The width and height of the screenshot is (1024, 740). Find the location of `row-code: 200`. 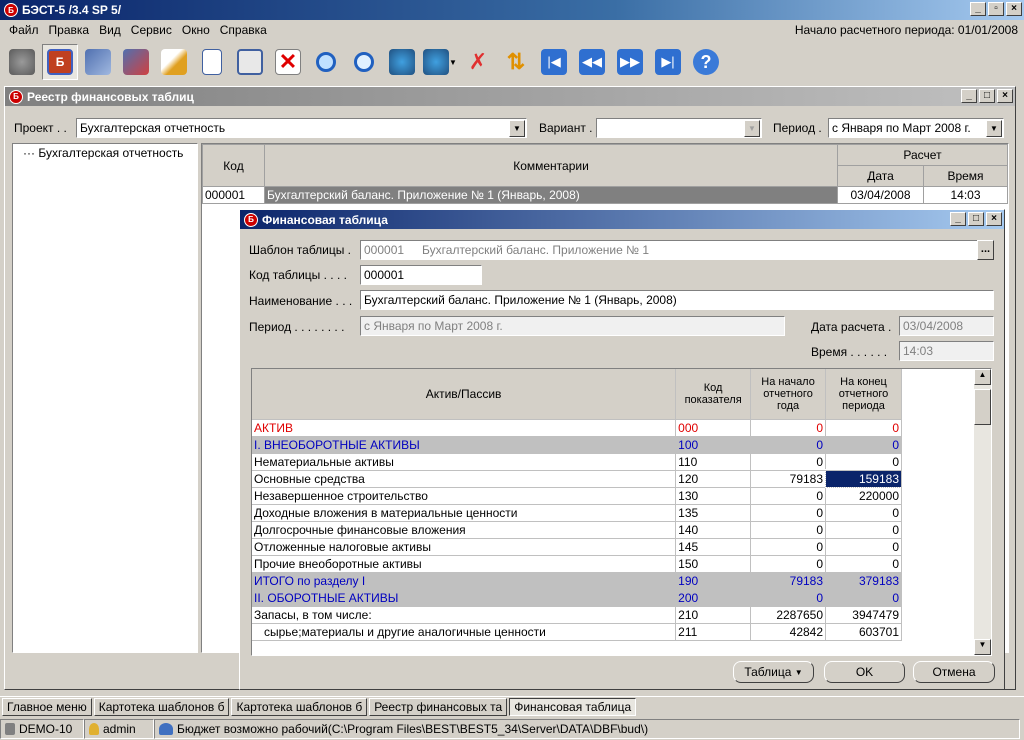

row-code: 200 is located at coordinates (713, 598).